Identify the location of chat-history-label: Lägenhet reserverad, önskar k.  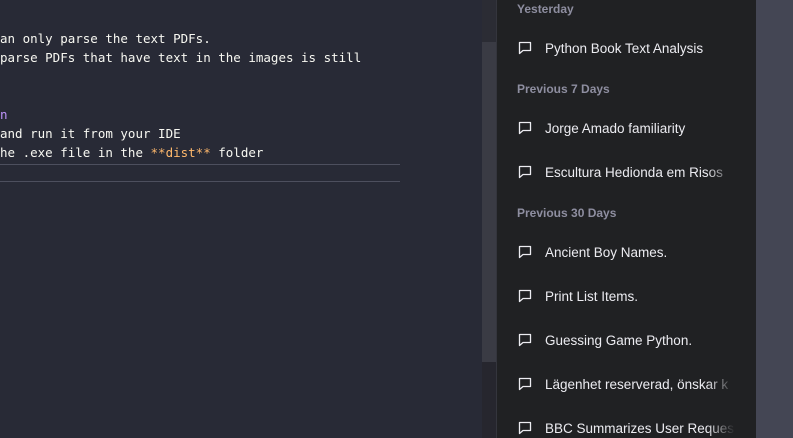
(637, 384).